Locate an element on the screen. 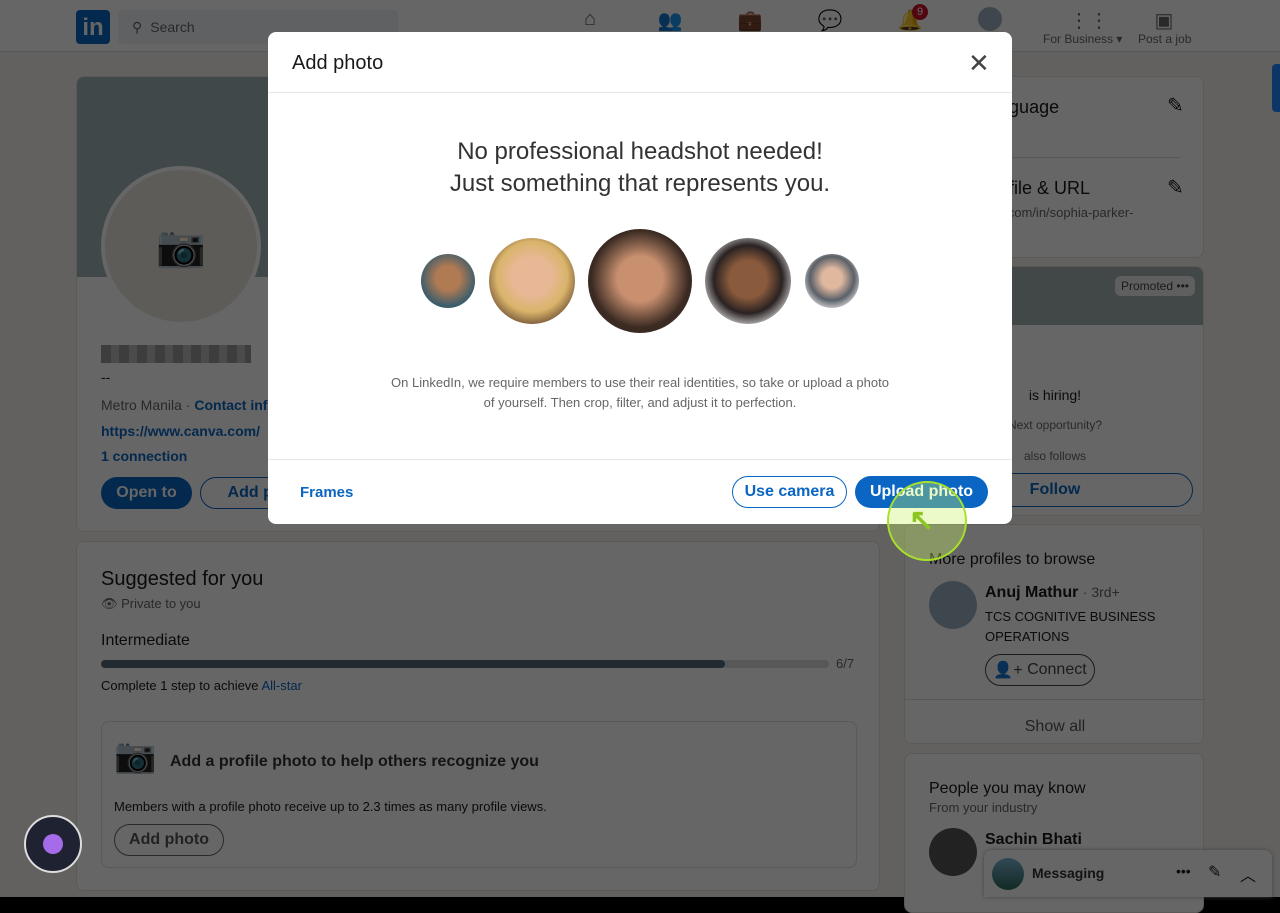 Image resolution: width=1280 pixels, height=913 pixels. person-name: Sachin Bhati is located at coordinates (1033, 840).